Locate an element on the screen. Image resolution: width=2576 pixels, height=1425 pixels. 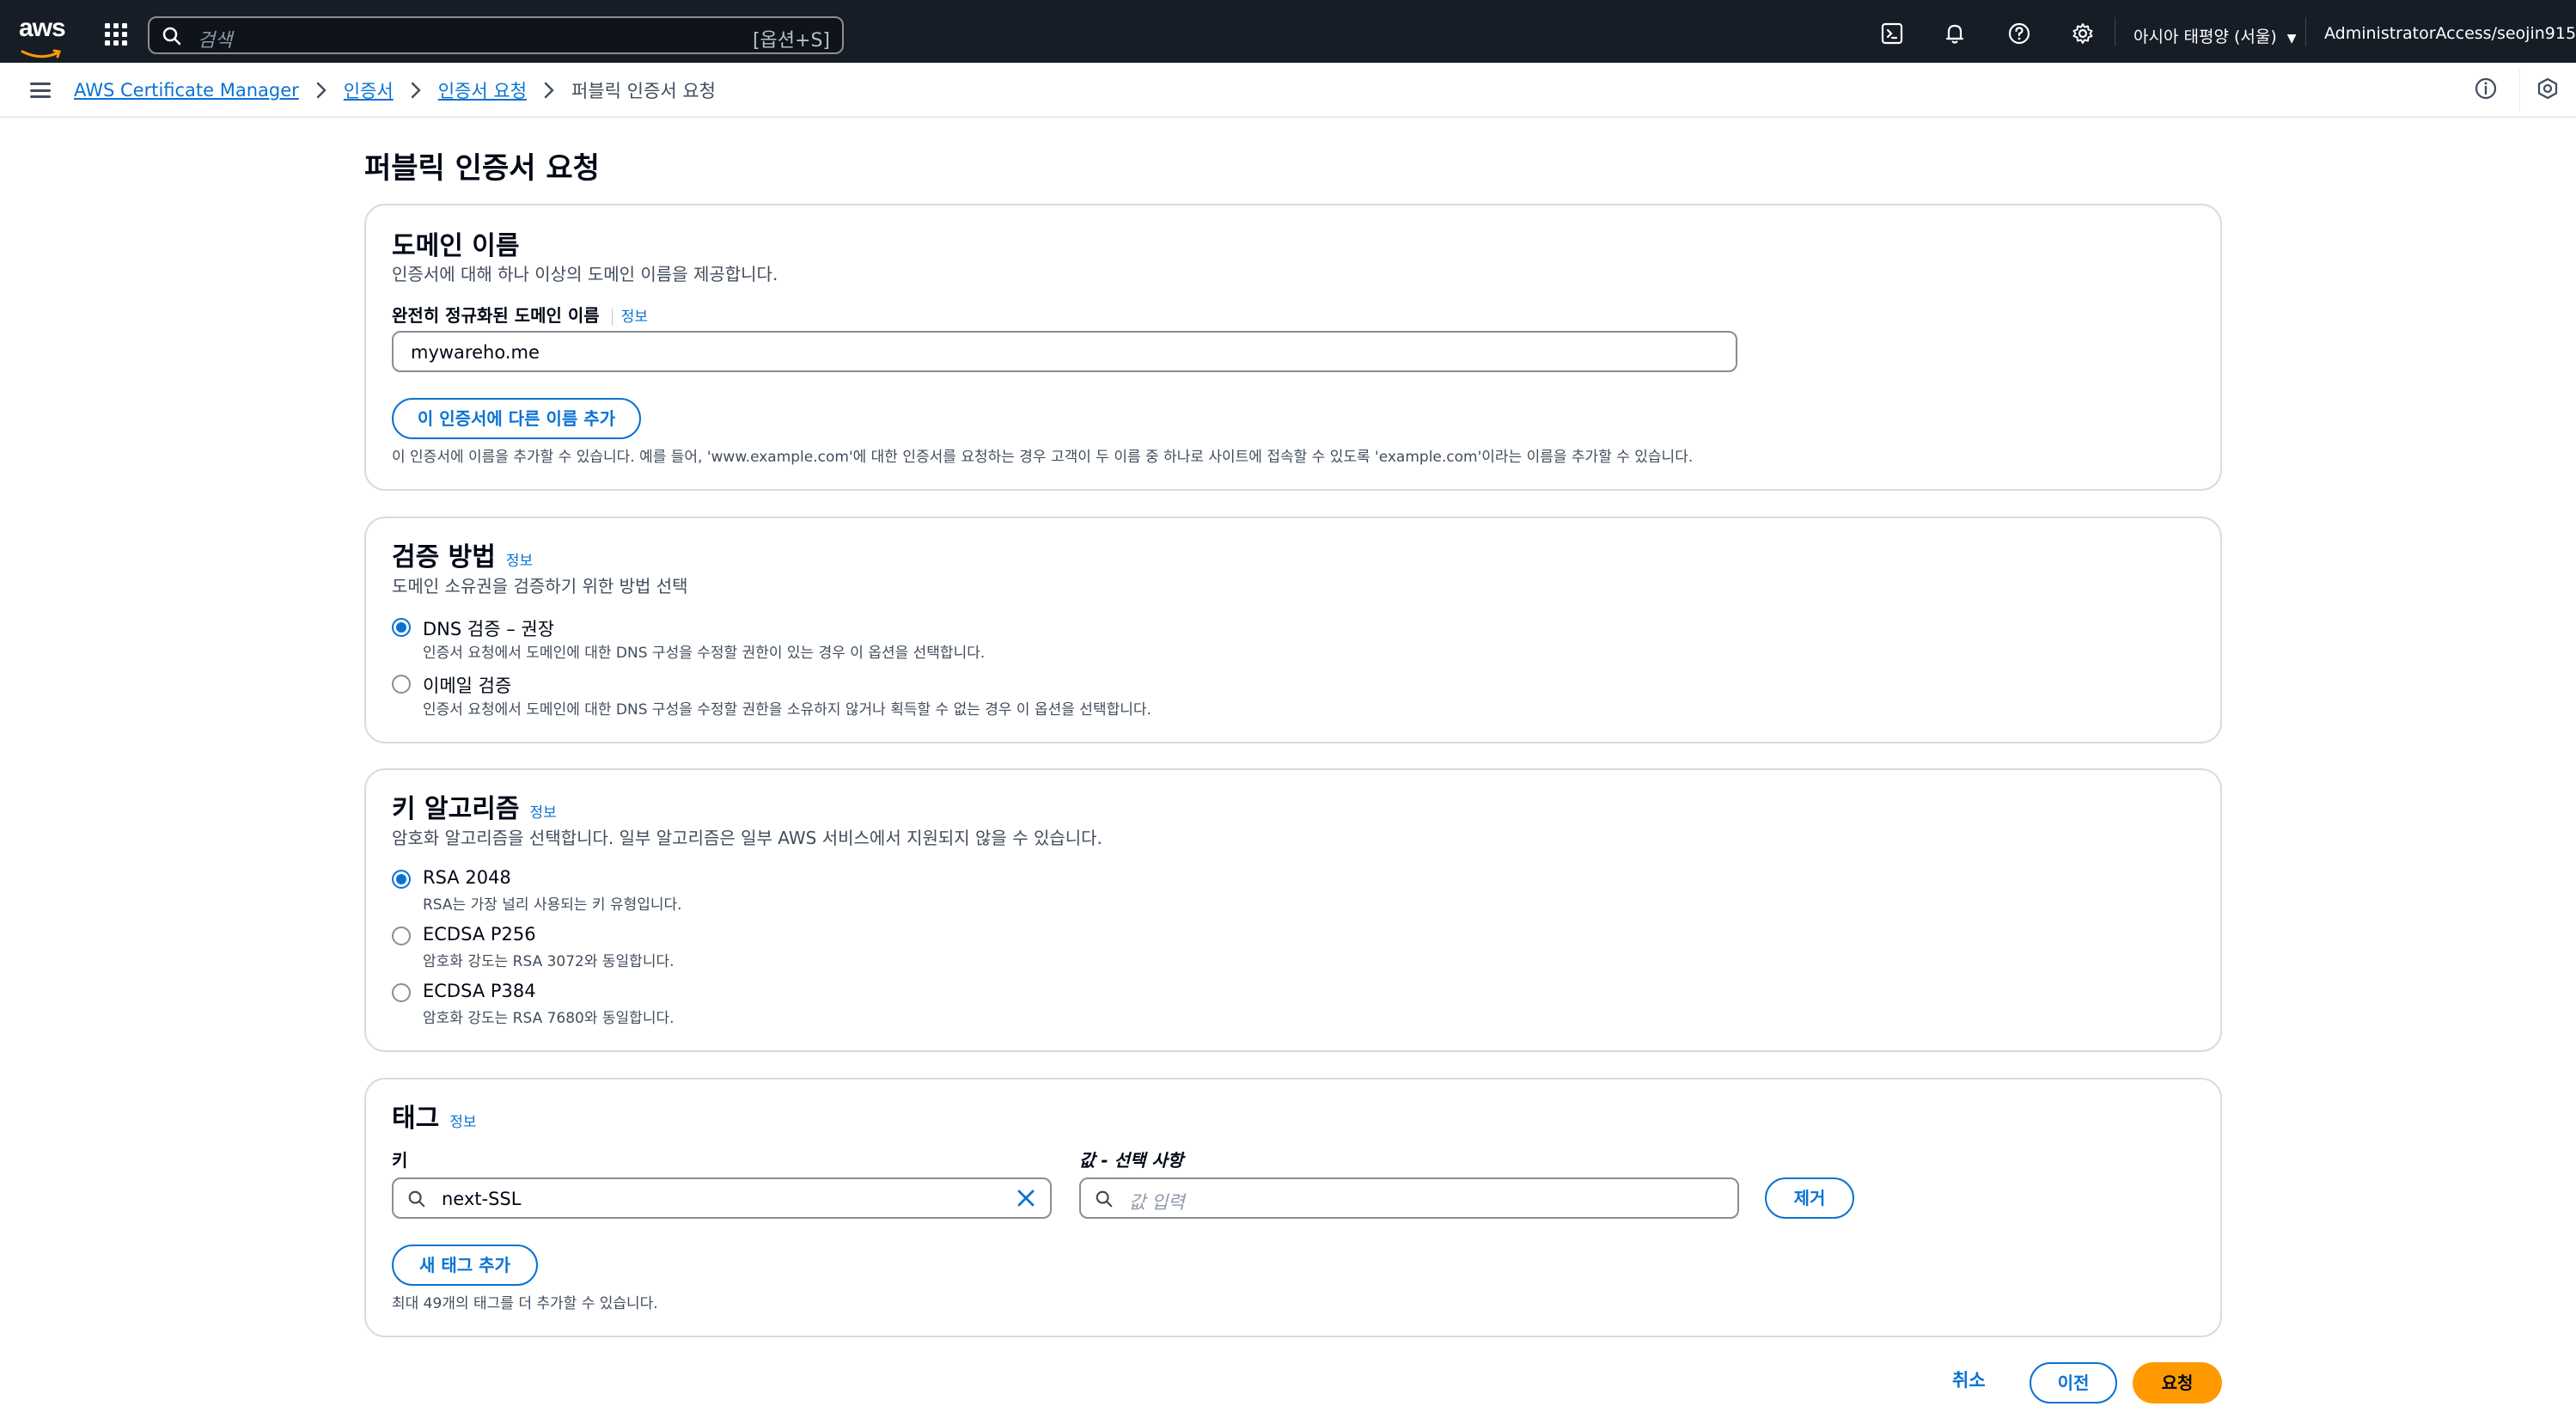
tag-value-label: 값 - 선택 사항 is located at coordinates (1131, 1160).